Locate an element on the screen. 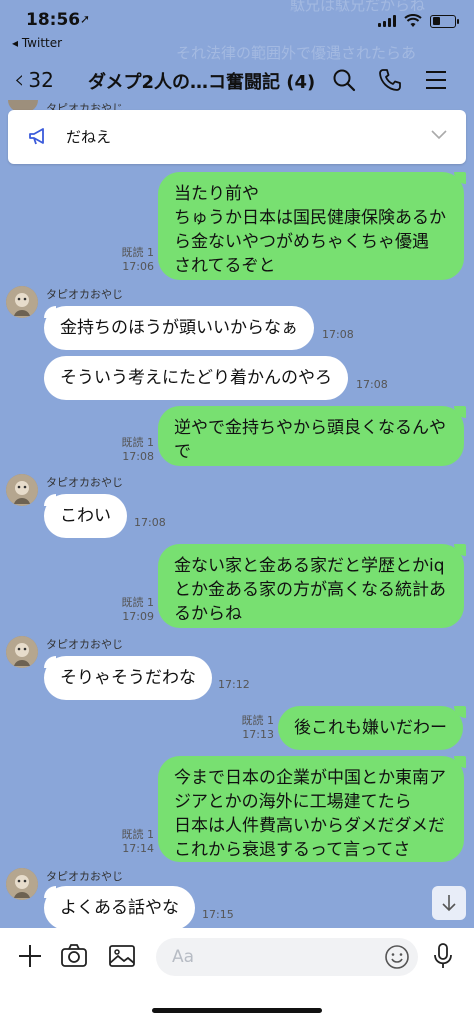 The height and width of the screenshot is (1024, 474). back-to-app-link: ◂ Twitter is located at coordinates (37, 43).